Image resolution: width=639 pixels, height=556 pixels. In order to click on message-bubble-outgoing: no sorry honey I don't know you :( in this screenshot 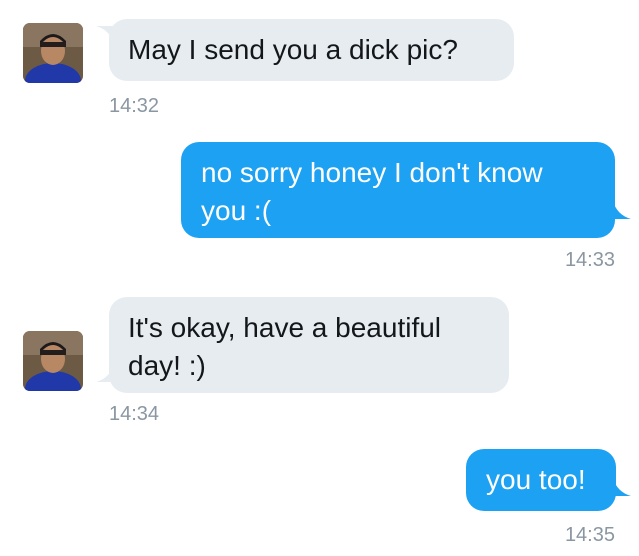, I will do `click(398, 190)`.